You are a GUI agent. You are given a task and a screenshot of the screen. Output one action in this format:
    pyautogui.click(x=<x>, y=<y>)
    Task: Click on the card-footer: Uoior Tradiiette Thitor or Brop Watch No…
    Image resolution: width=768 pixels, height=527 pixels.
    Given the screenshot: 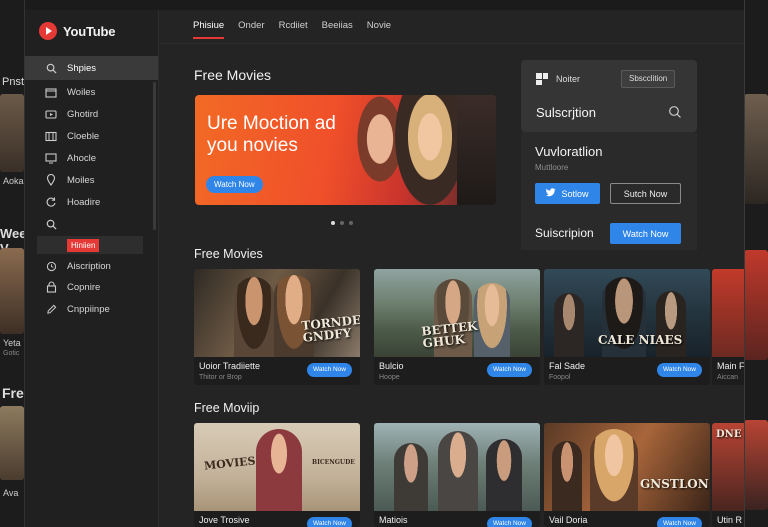 What is the action you would take?
    pyautogui.click(x=277, y=371)
    